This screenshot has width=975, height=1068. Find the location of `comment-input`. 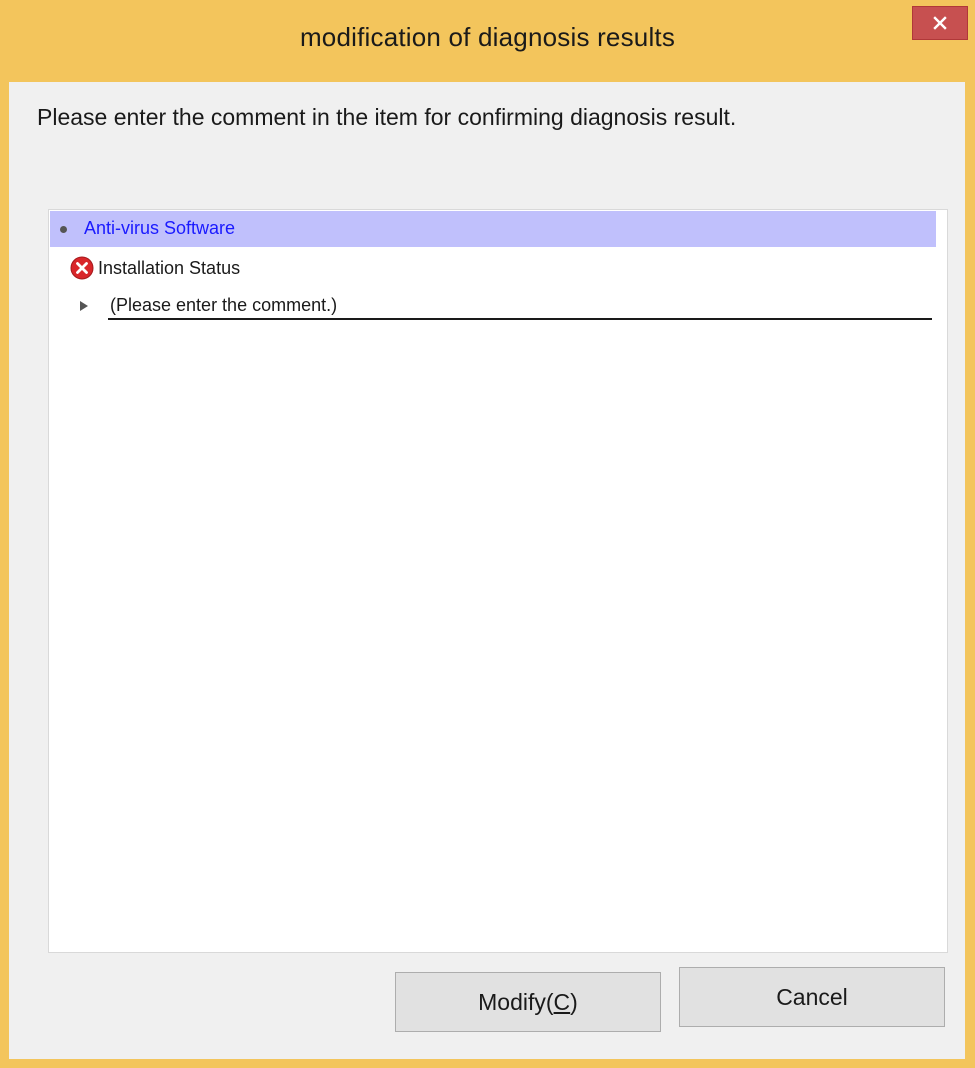

comment-input is located at coordinates (520, 306).